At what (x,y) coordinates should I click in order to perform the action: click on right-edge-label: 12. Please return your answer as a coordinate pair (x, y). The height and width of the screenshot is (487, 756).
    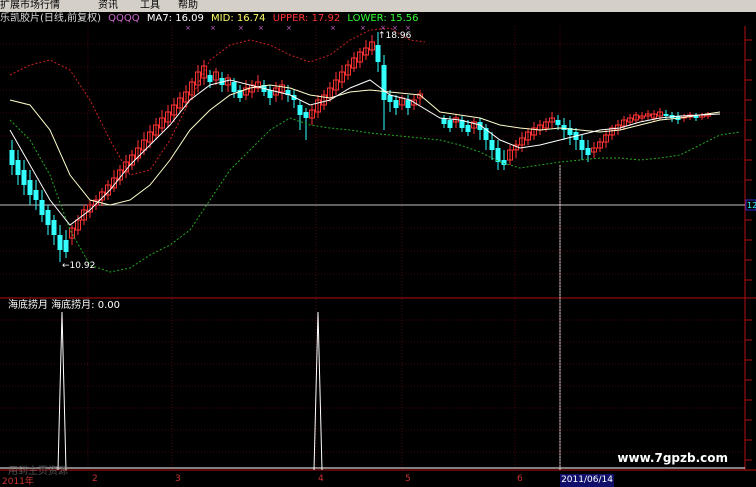
    Looking at the image, I should click on (751, 205).